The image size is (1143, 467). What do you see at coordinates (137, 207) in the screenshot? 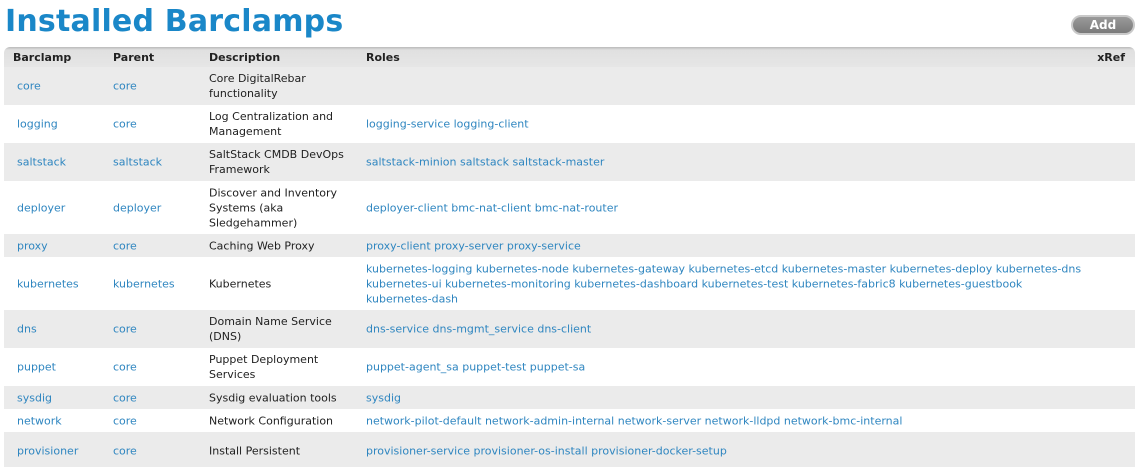
I see `parent-link: deployer` at bounding box center [137, 207].